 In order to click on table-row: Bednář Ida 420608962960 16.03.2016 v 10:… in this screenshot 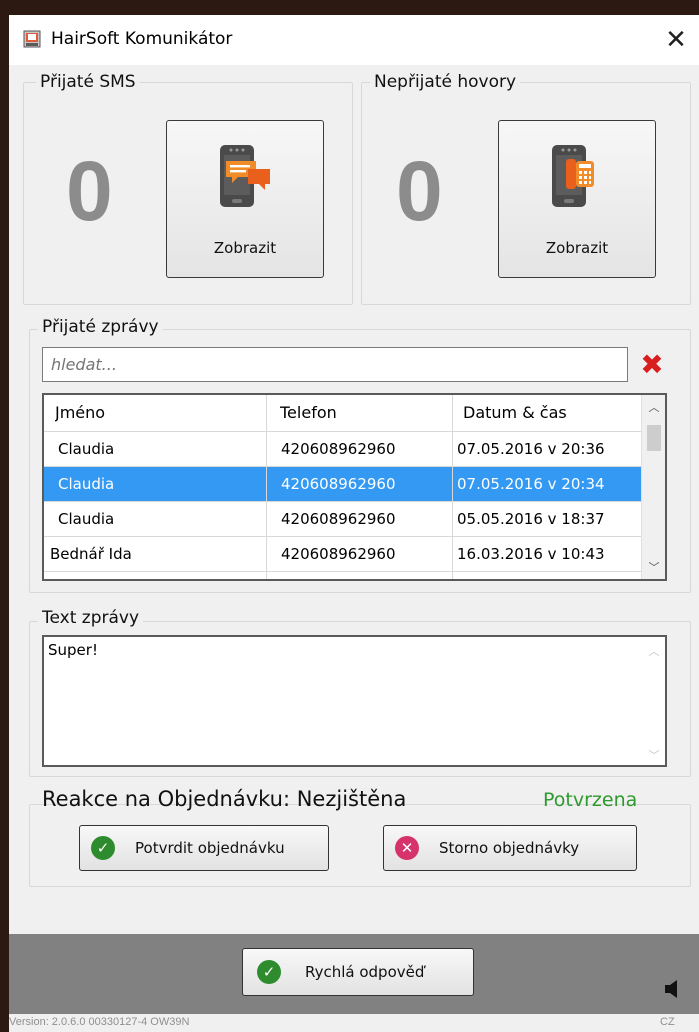, I will do `click(342, 554)`.